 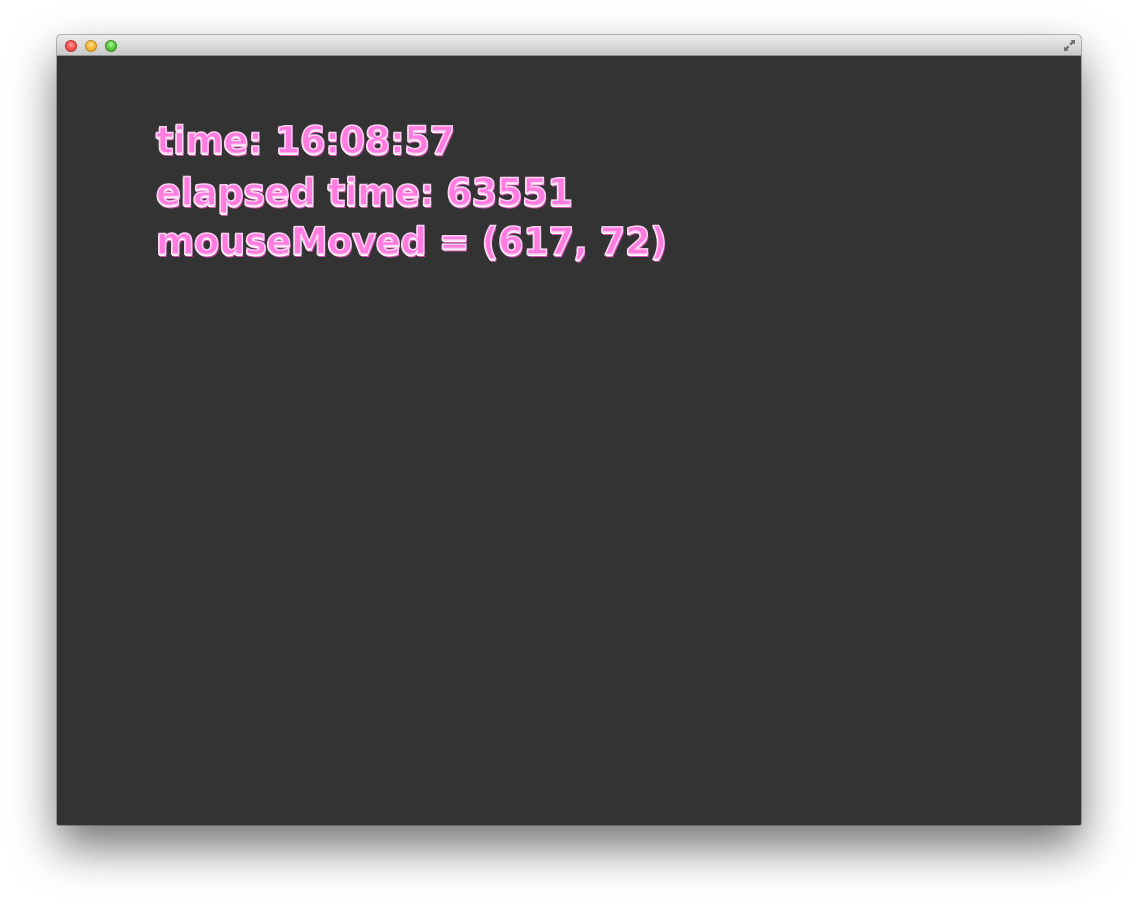 I want to click on close-icon, so click(x=71, y=46).